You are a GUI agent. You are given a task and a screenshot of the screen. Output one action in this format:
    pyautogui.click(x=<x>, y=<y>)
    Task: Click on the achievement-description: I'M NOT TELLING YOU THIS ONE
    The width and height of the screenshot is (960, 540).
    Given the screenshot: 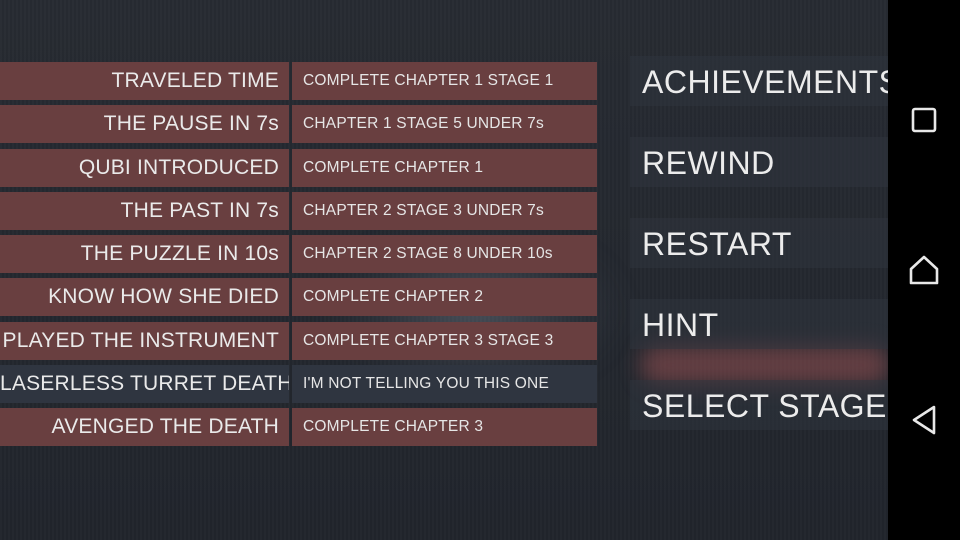 What is the action you would take?
    pyautogui.click(x=444, y=384)
    